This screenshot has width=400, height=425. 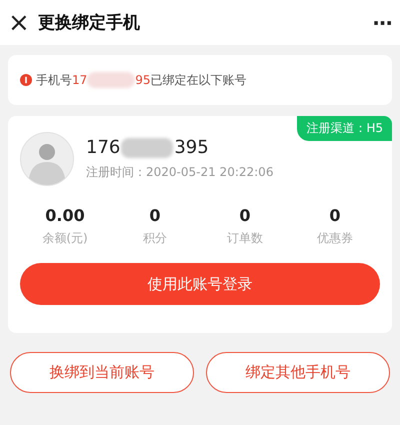 What do you see at coordinates (180, 172) in the screenshot?
I see `registration-time: 注册时间：2020-05-21 20:22:06` at bounding box center [180, 172].